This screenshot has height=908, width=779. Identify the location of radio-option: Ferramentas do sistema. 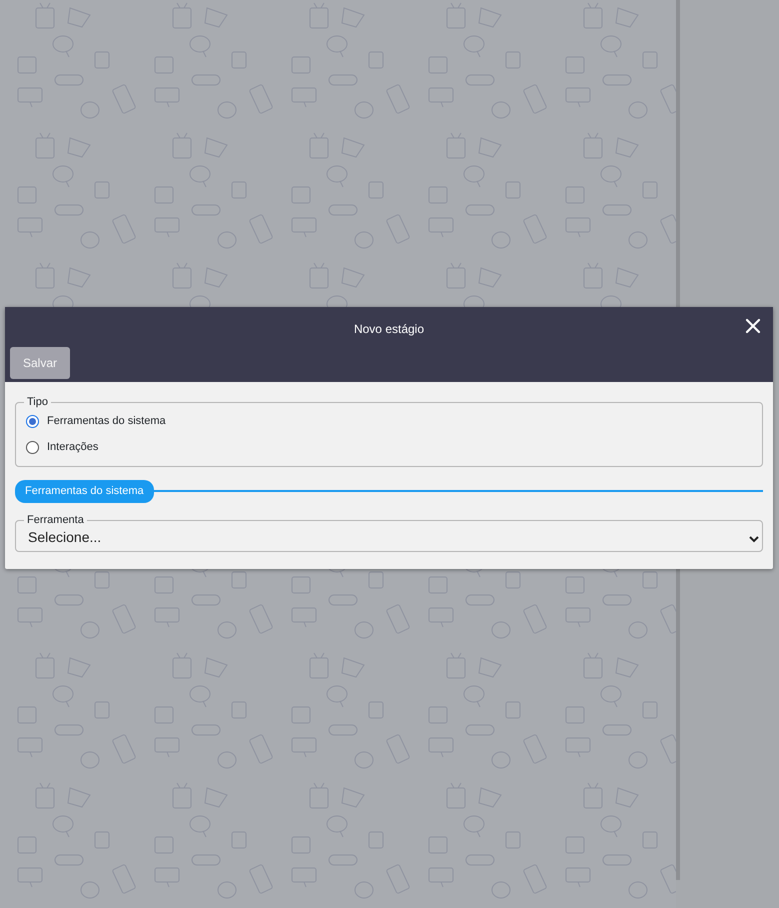
(389, 421).